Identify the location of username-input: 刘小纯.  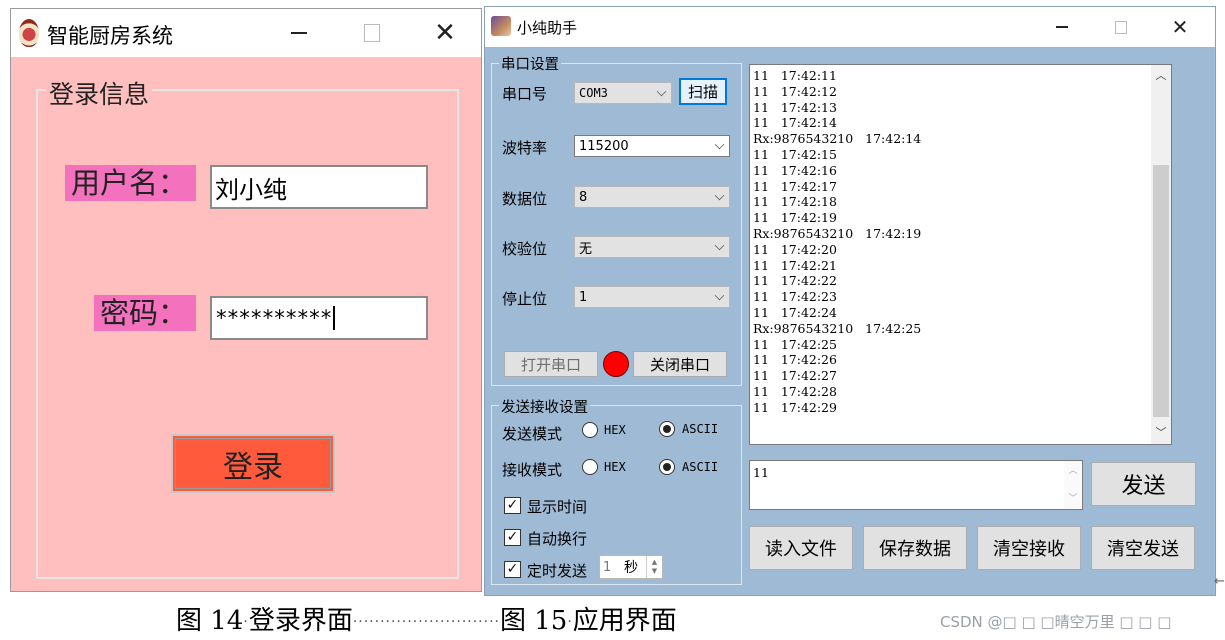
(319, 187).